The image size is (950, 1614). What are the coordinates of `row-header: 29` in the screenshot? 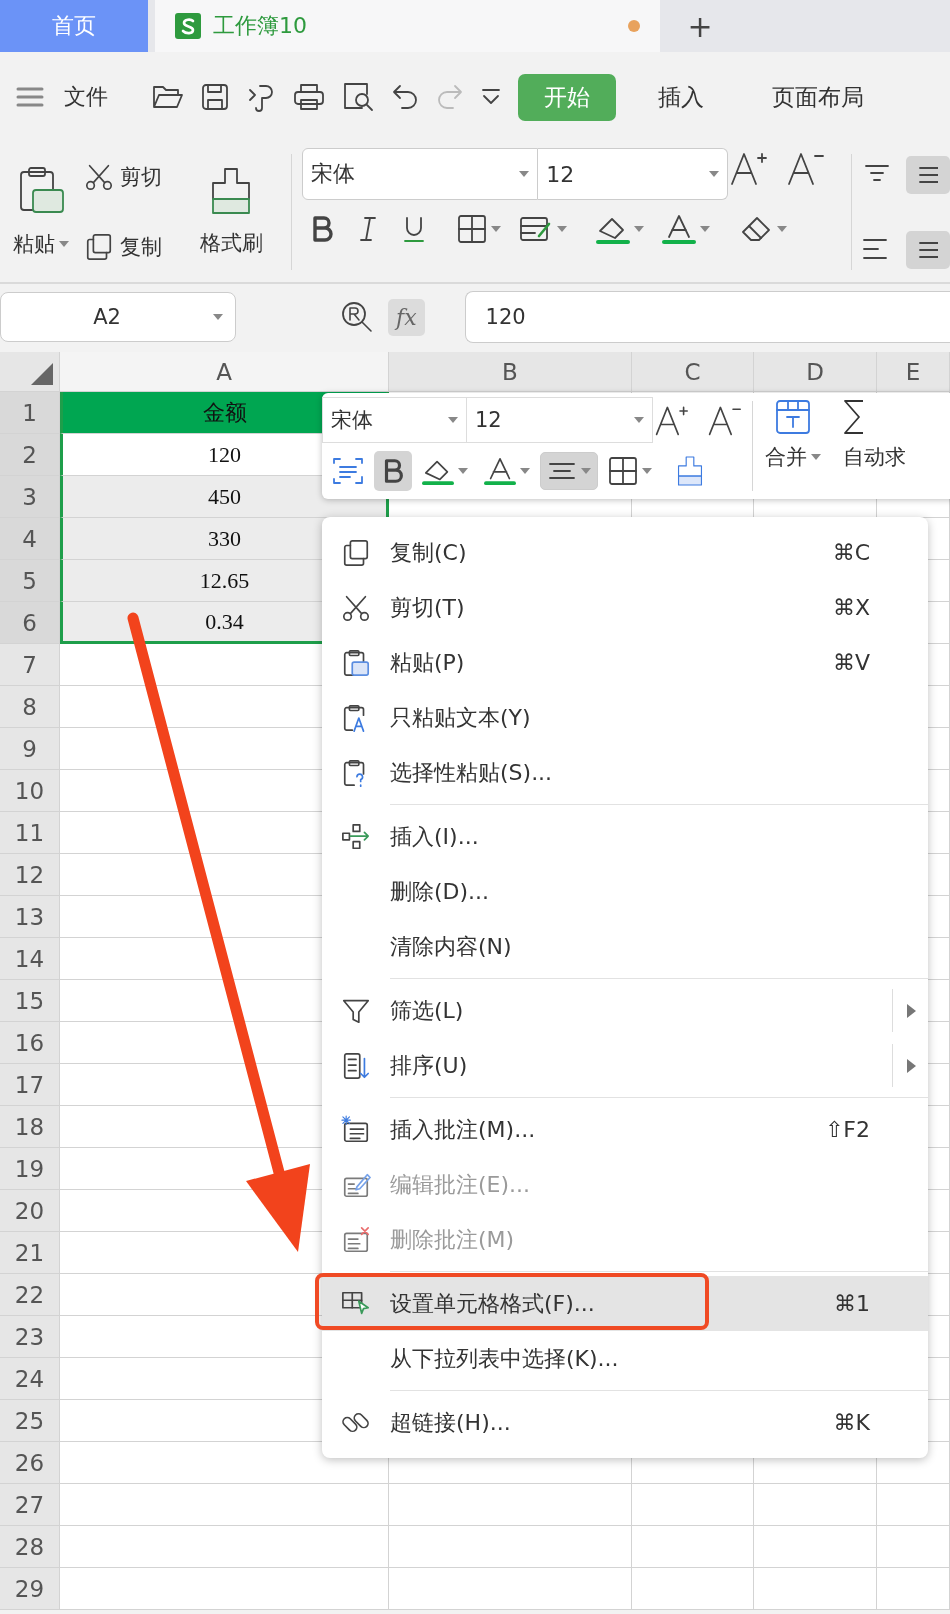 It's located at (30, 1589).